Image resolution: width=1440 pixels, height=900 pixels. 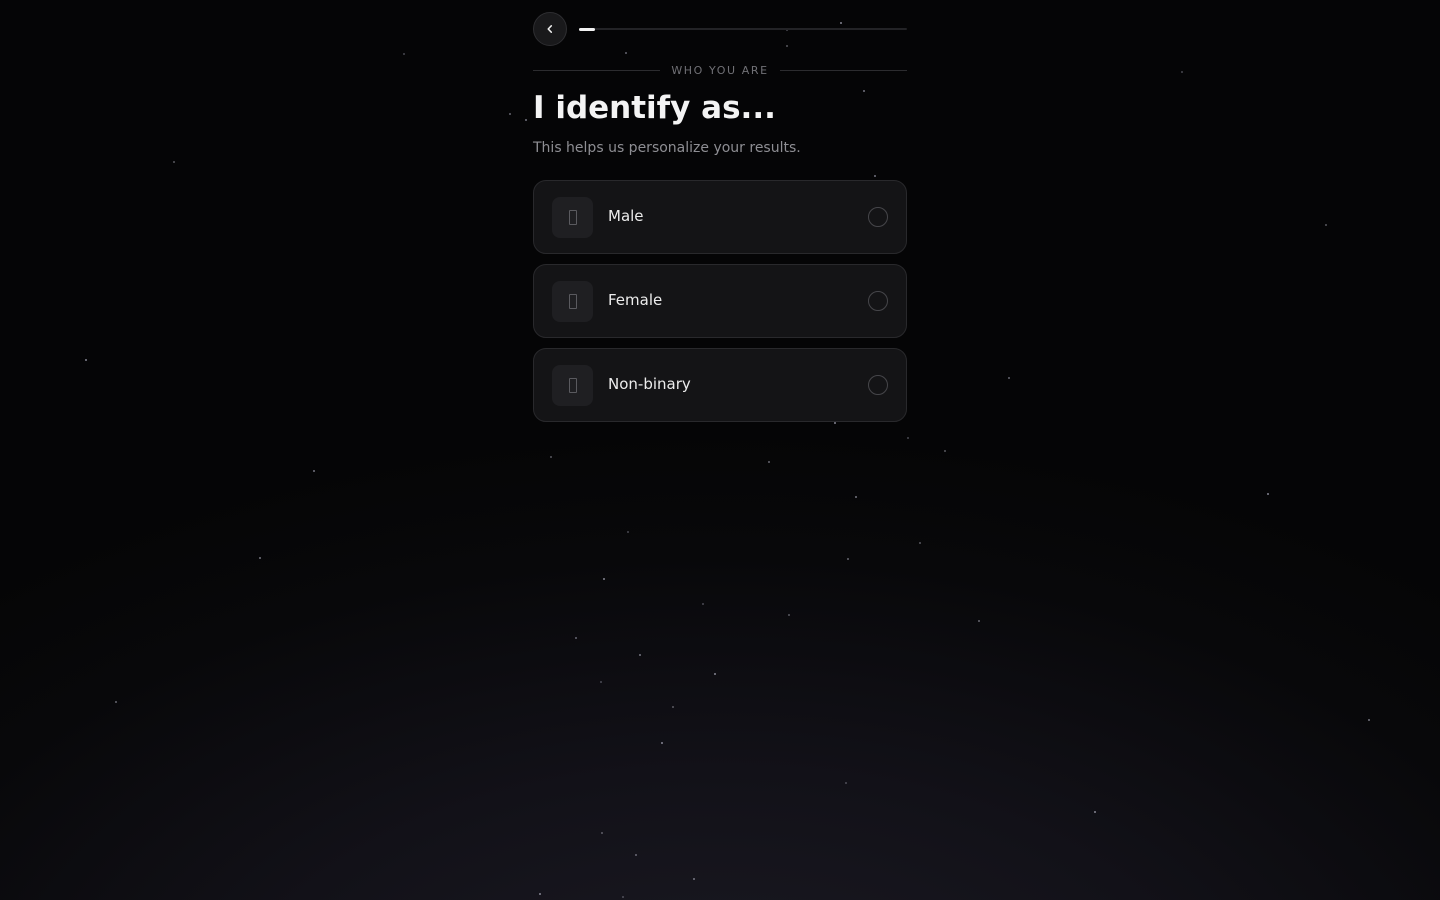 I want to click on progress-bar, so click(x=743, y=29).